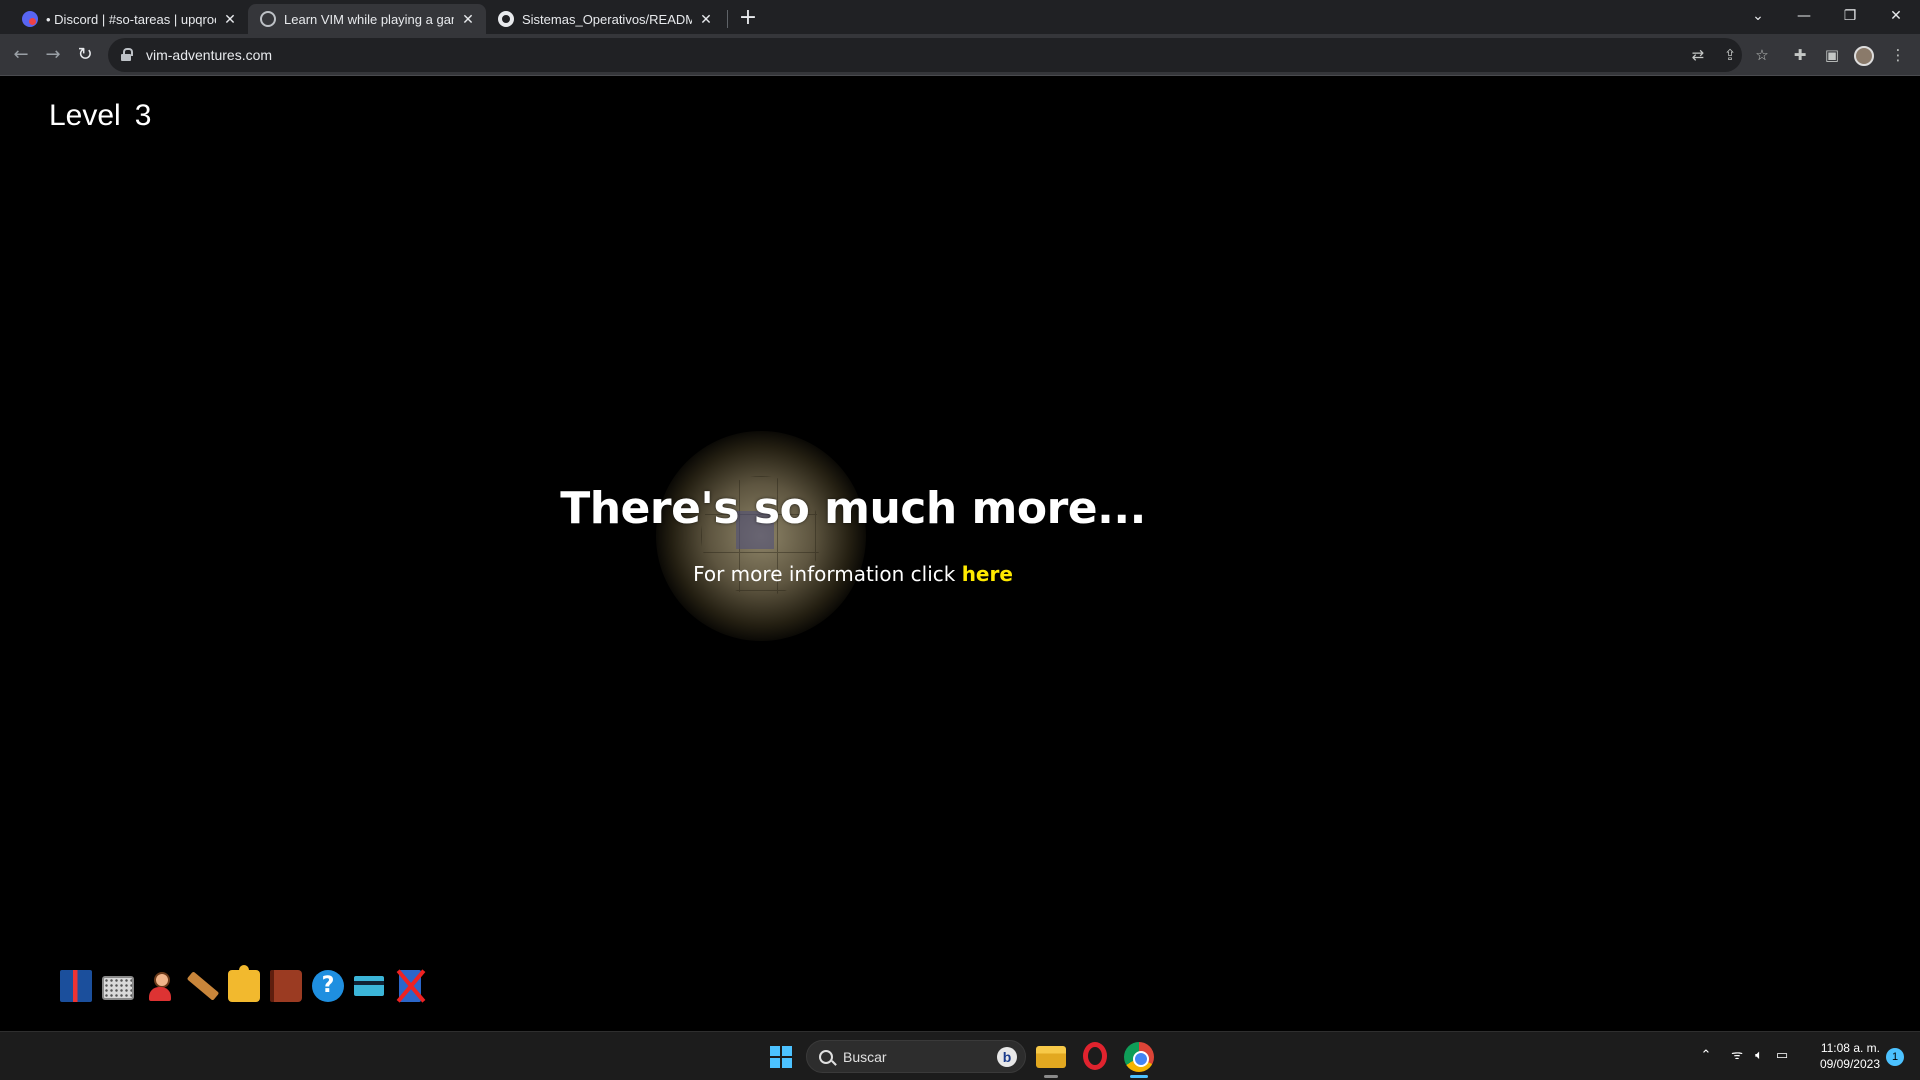 The image size is (1920, 1080). I want to click on tab-title: • Discord | #so-tareas | upqroo, so click(131, 19).